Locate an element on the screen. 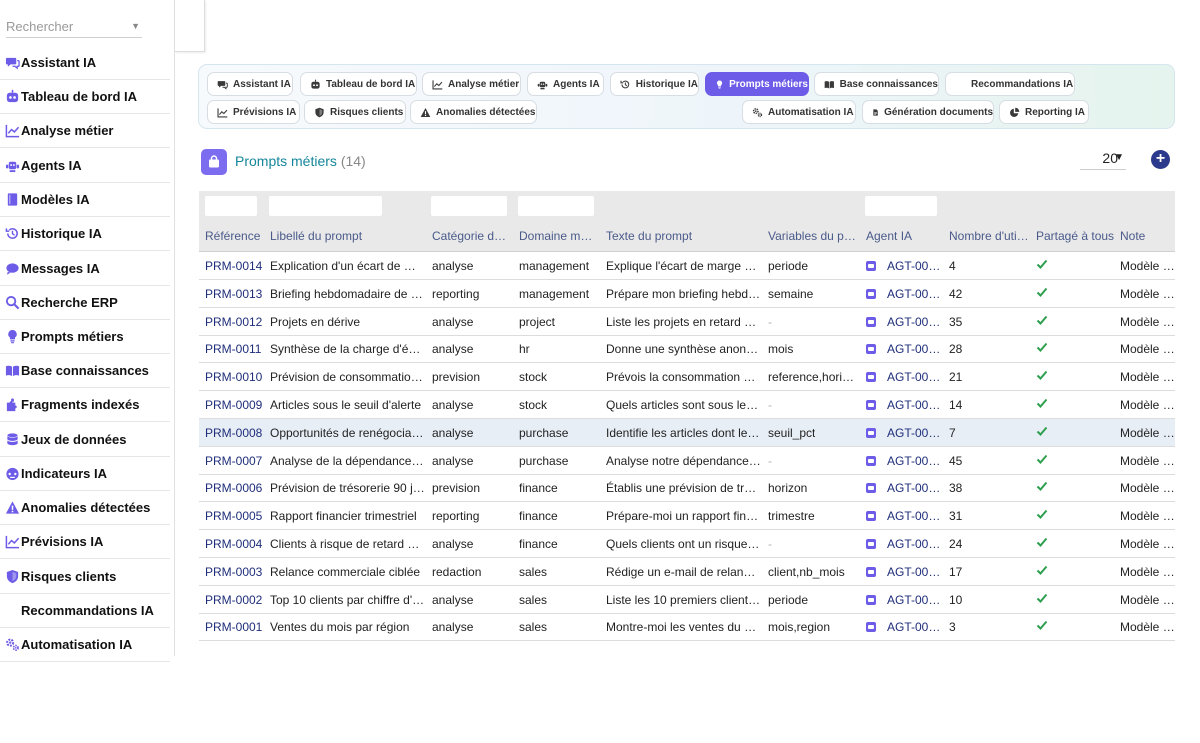  sidebar-item-risques-clients: Risques clients is located at coordinates (85, 577).